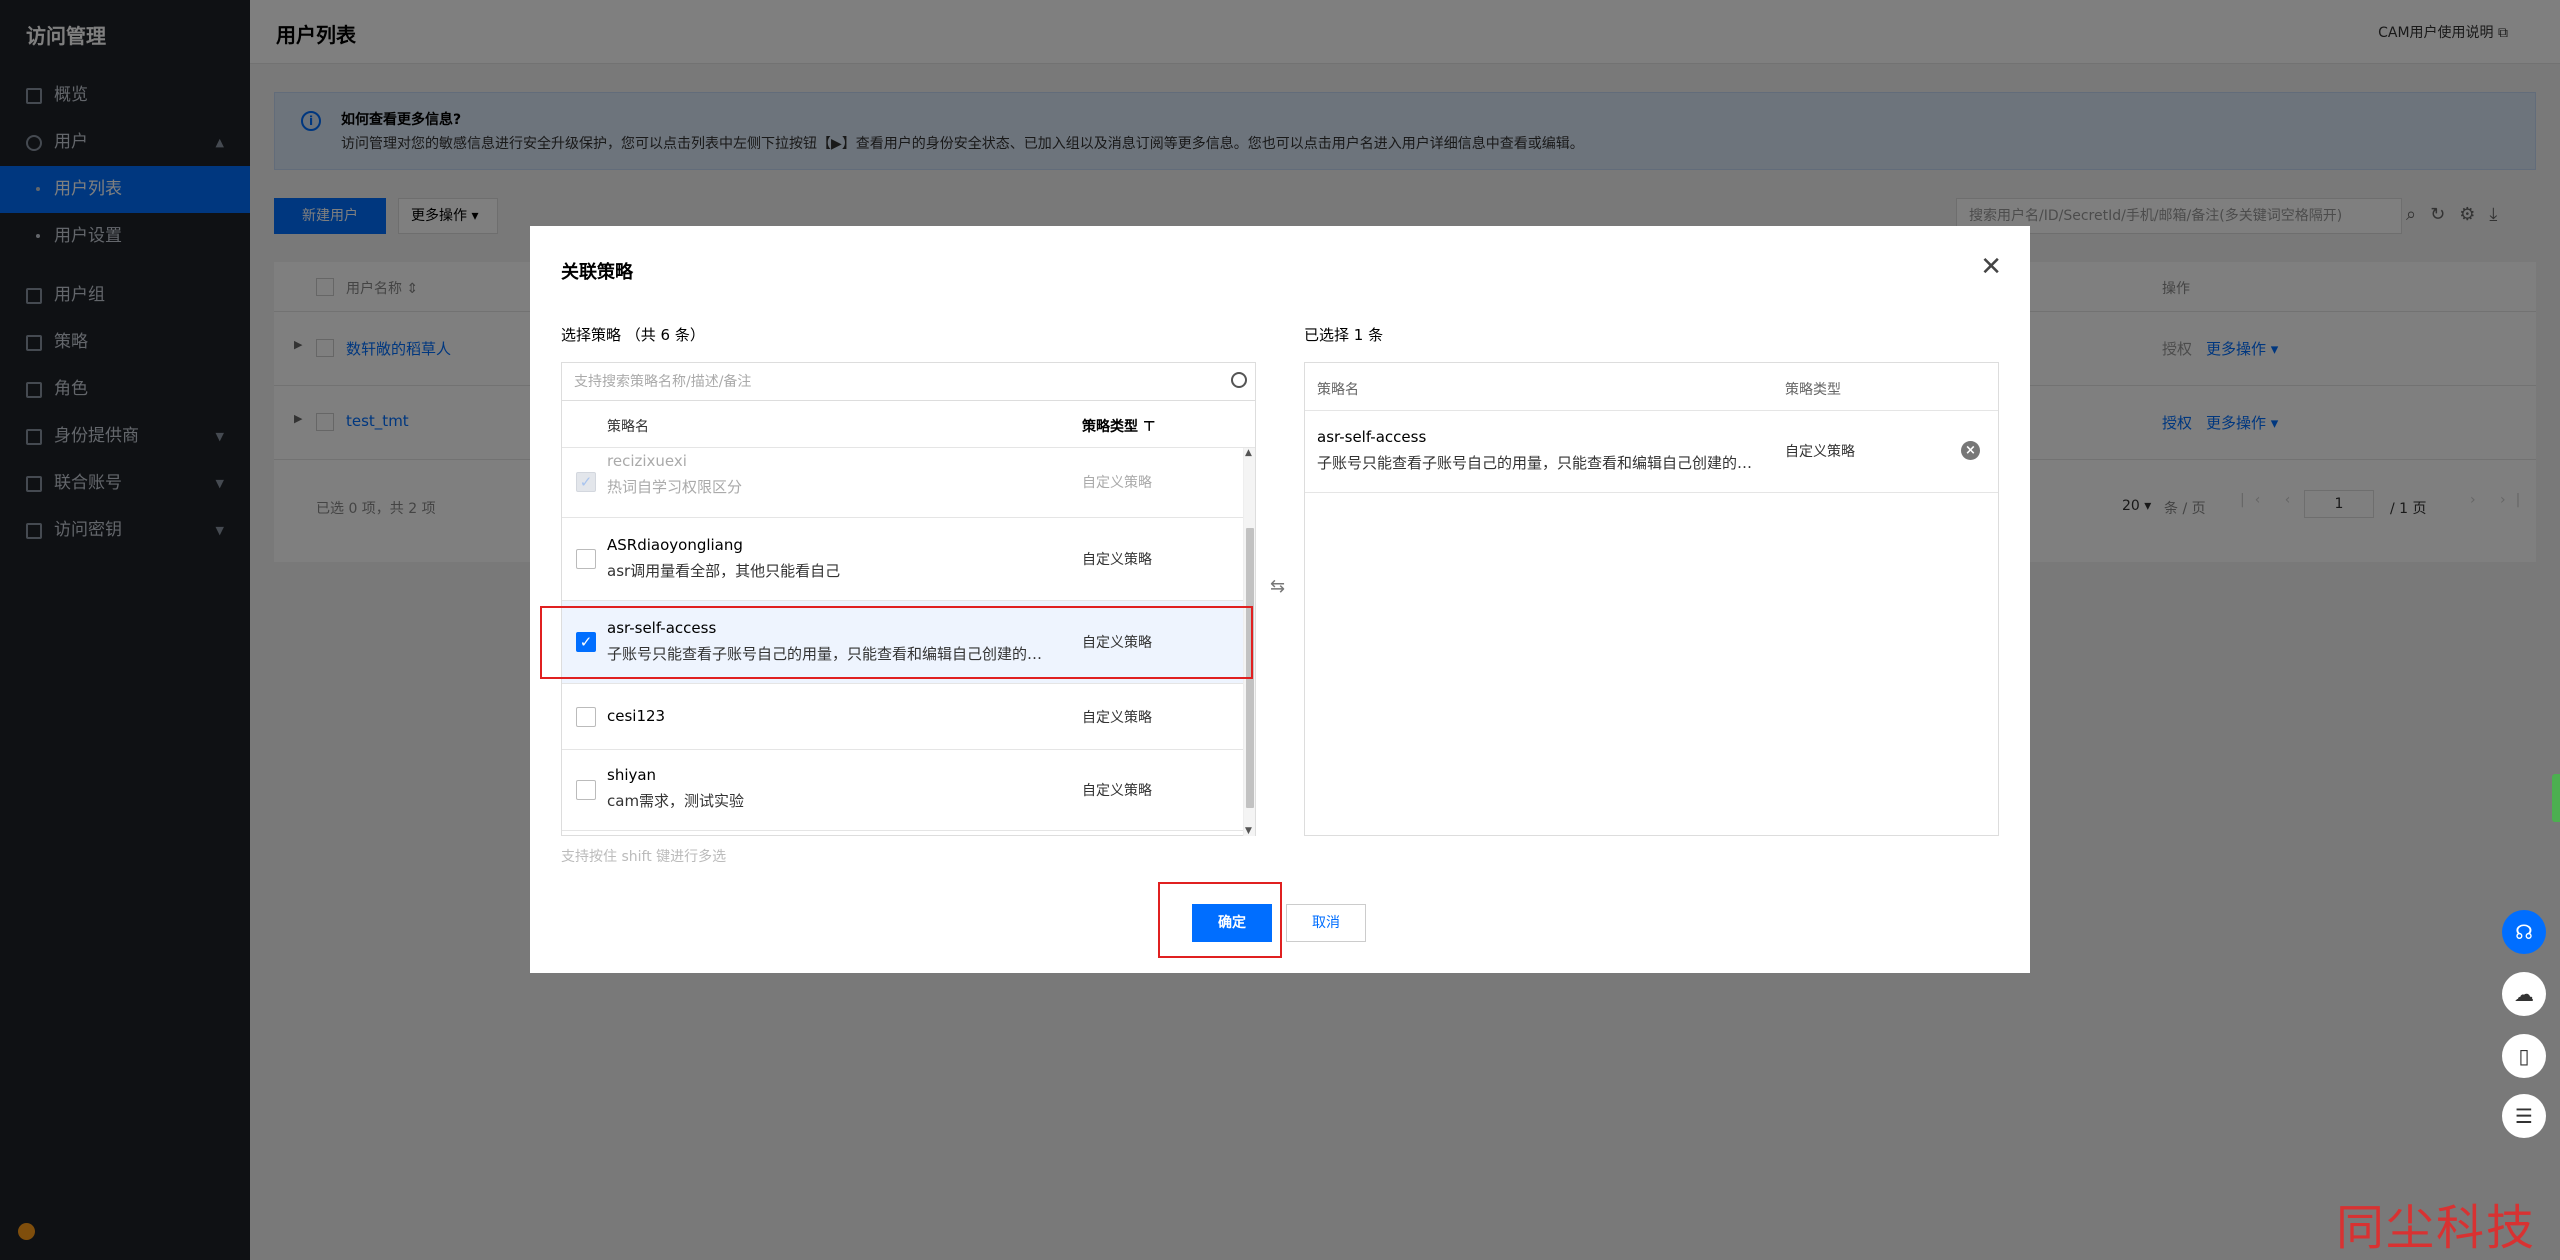 This screenshot has height=1260, width=2560. What do you see at coordinates (586, 482) in the screenshot?
I see `policy-checkbox-disabled: ✓` at bounding box center [586, 482].